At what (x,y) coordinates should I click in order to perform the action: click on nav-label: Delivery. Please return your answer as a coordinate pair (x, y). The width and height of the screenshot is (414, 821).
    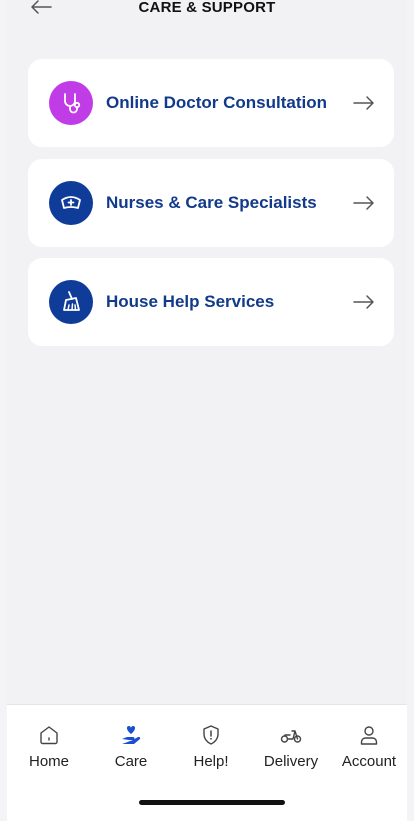
    Looking at the image, I should click on (291, 761).